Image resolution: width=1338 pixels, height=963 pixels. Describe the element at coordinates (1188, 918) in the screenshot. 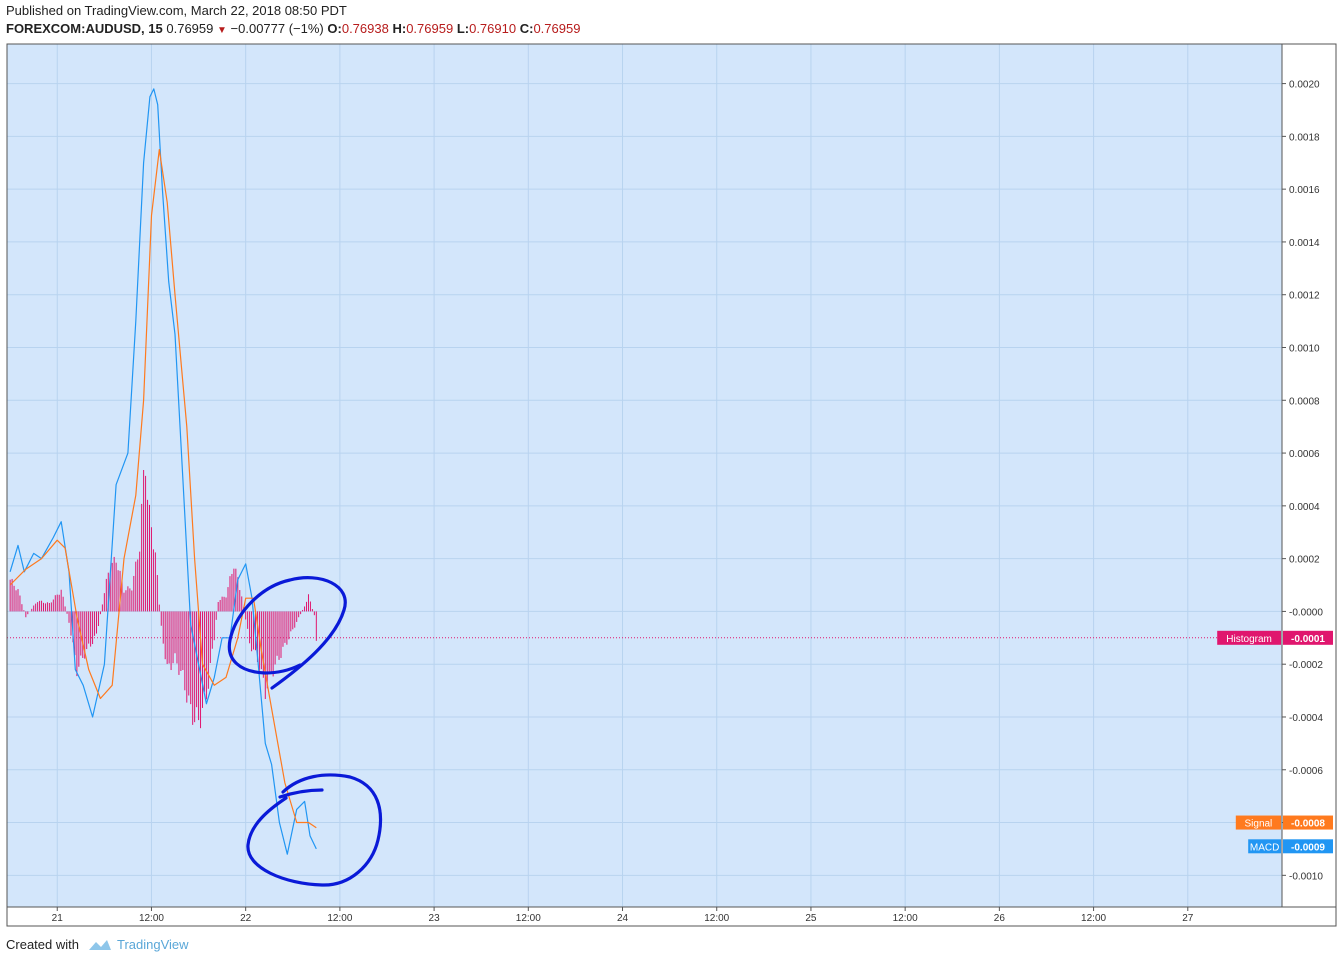

I see `x-tick-label: 27` at that location.